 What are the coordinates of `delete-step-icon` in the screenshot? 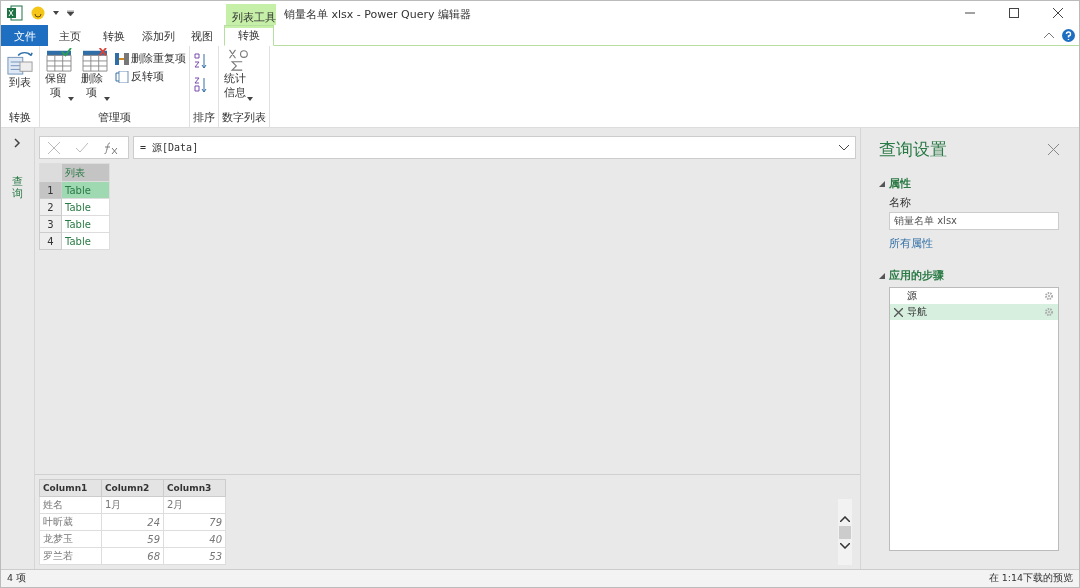 It's located at (898, 312).